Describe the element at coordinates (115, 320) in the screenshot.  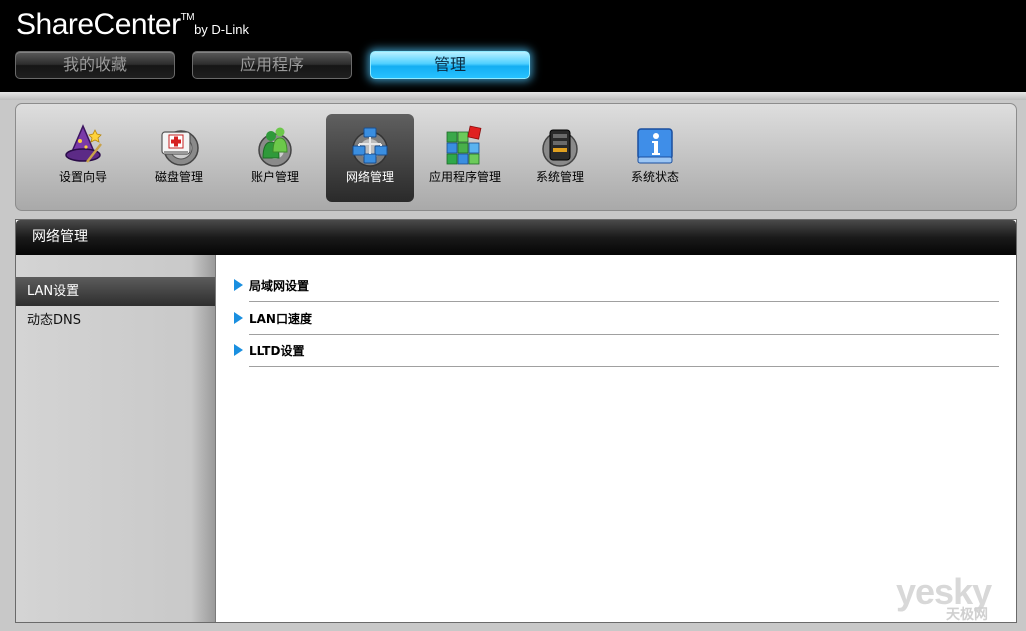
I see `sidebar-item-dynamic-dns: 动态DNS` at that location.